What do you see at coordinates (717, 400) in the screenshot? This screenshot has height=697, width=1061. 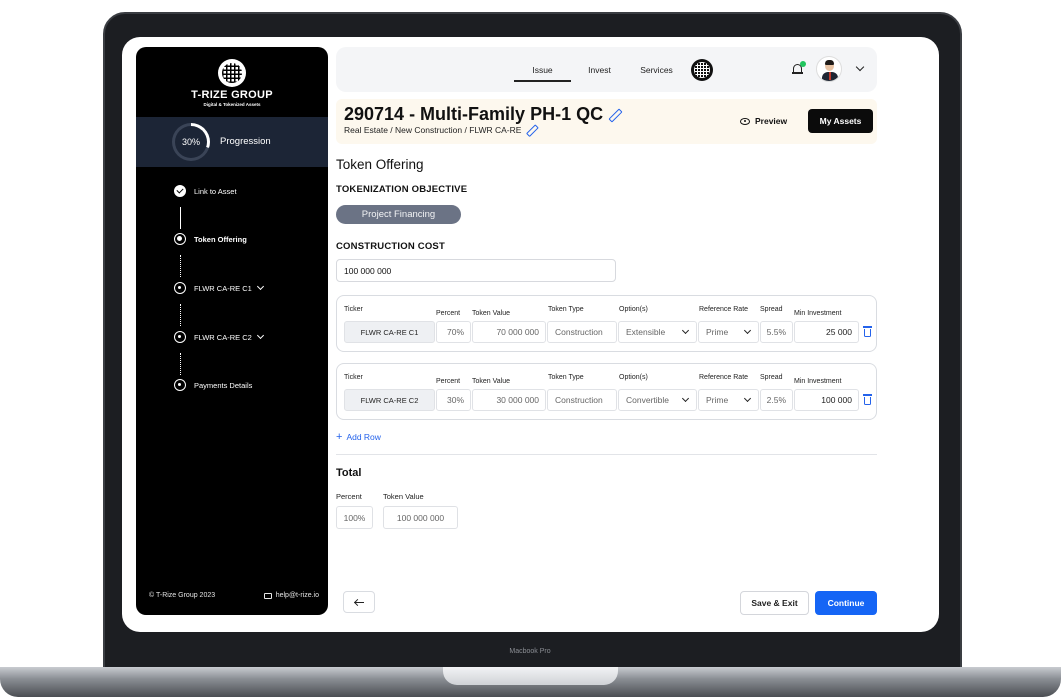 I see `reference-rate-value: Prime` at bounding box center [717, 400].